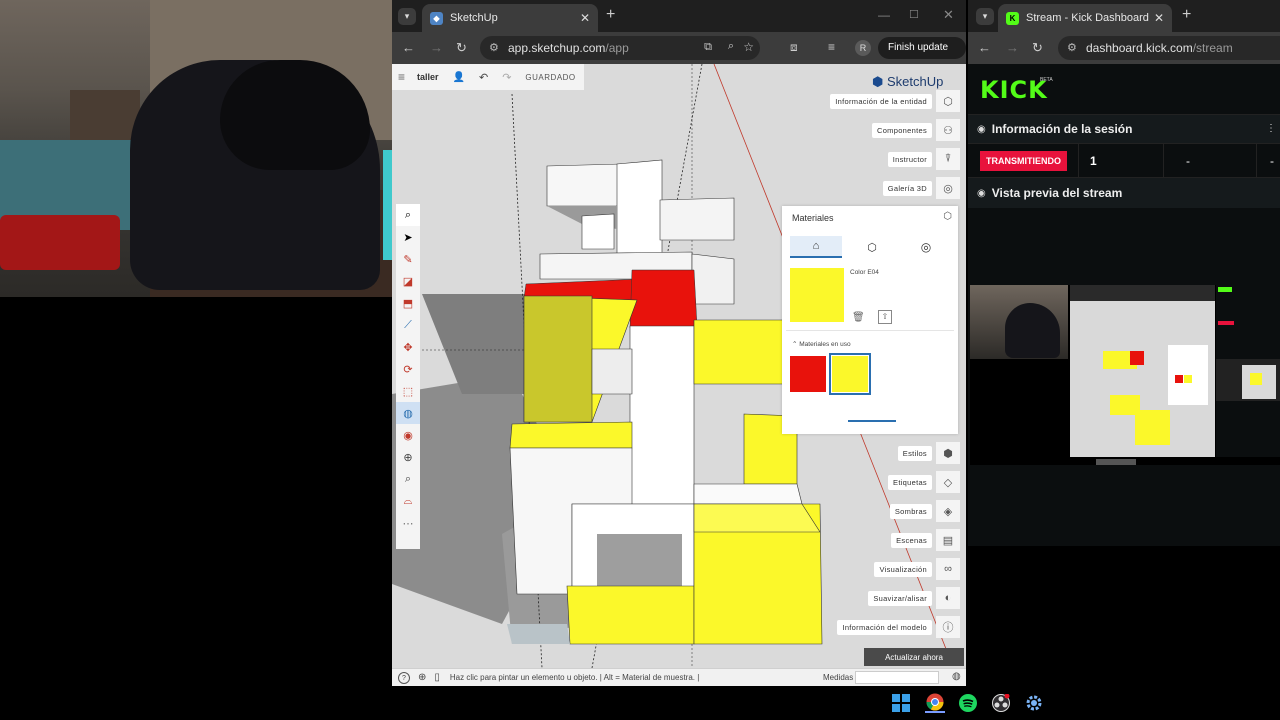  Describe the element at coordinates (918, 47) in the screenshot. I see `finish-update-label: Finish update` at that location.